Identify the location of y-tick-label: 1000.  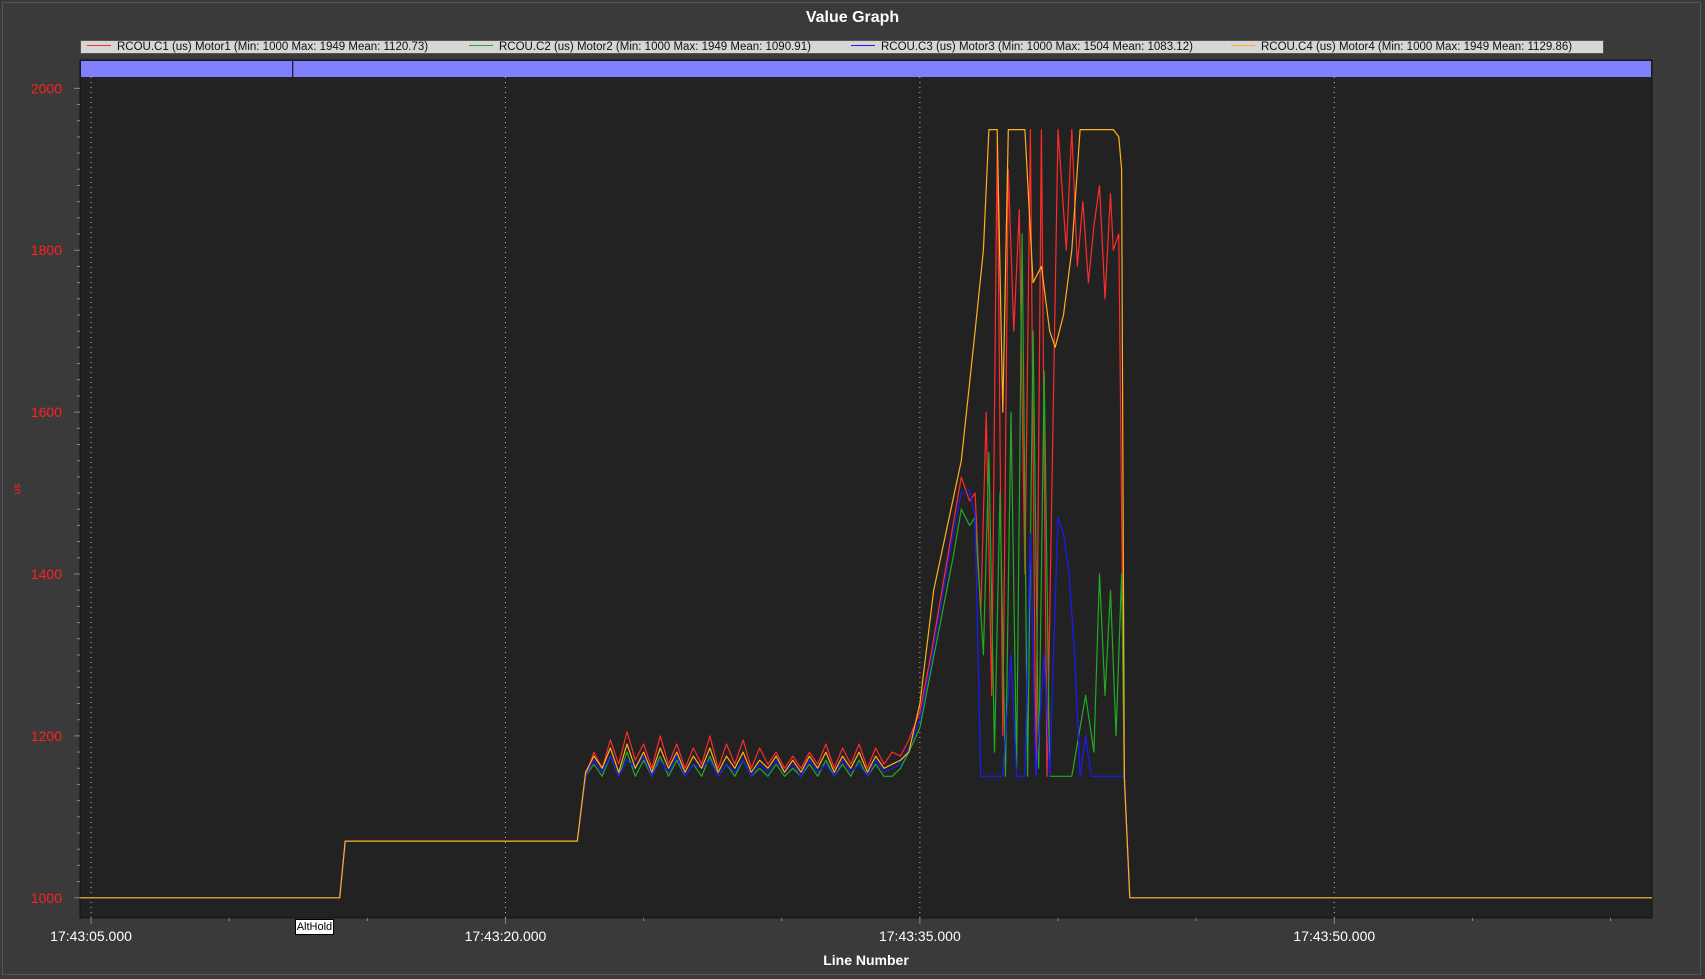
(46, 898).